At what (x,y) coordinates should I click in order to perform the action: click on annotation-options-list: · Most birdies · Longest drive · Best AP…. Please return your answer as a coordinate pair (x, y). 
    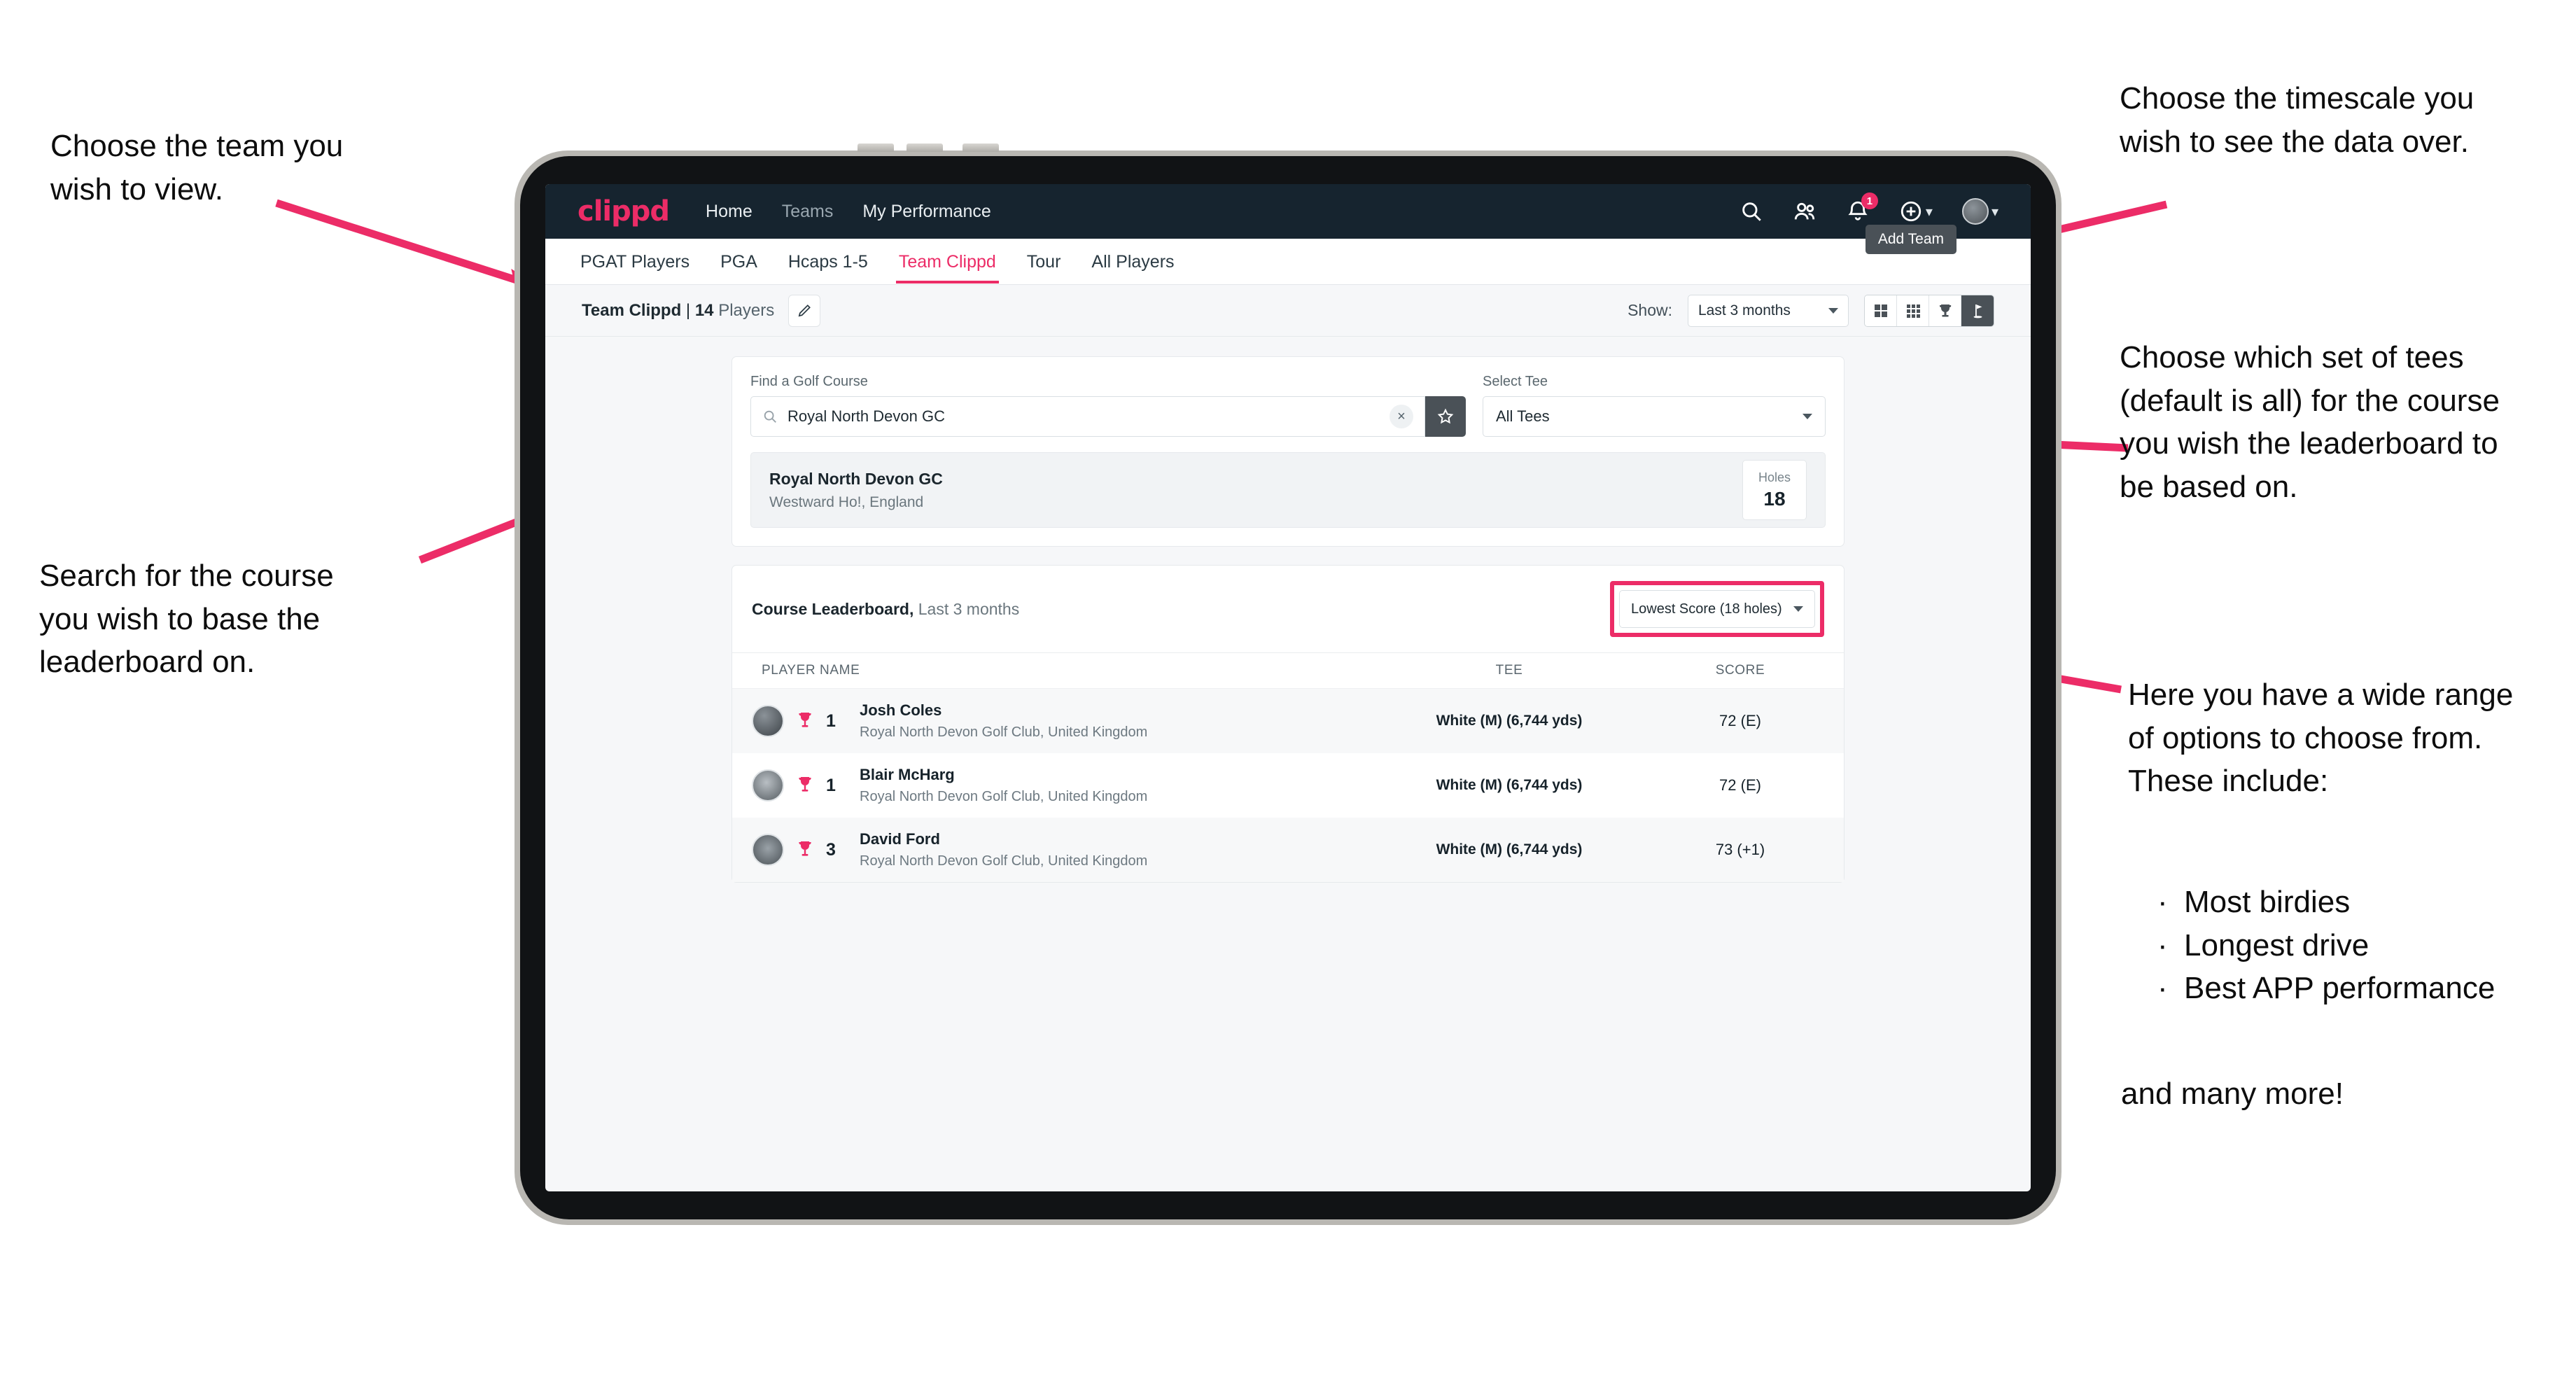
    Looking at the image, I should click on (2366, 945).